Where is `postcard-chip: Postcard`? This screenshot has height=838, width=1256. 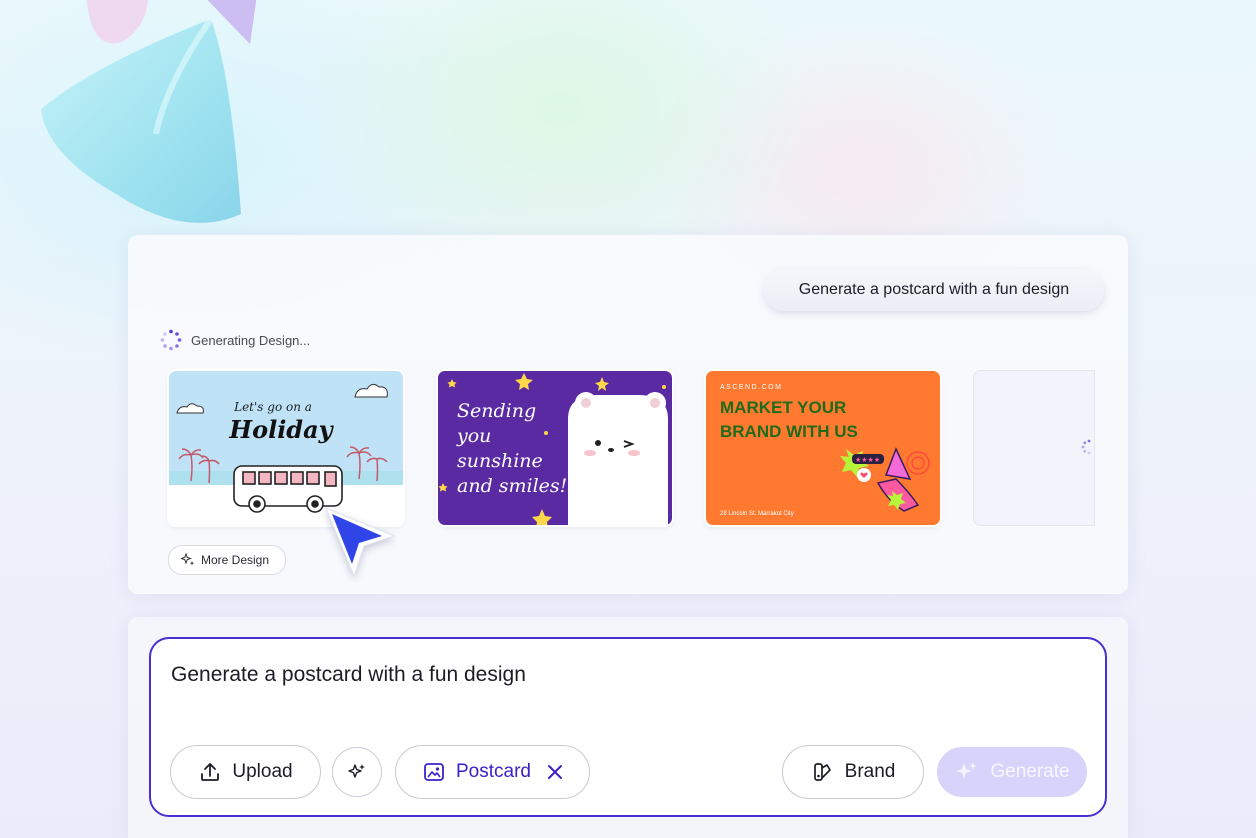 postcard-chip: Postcard is located at coordinates (492, 772).